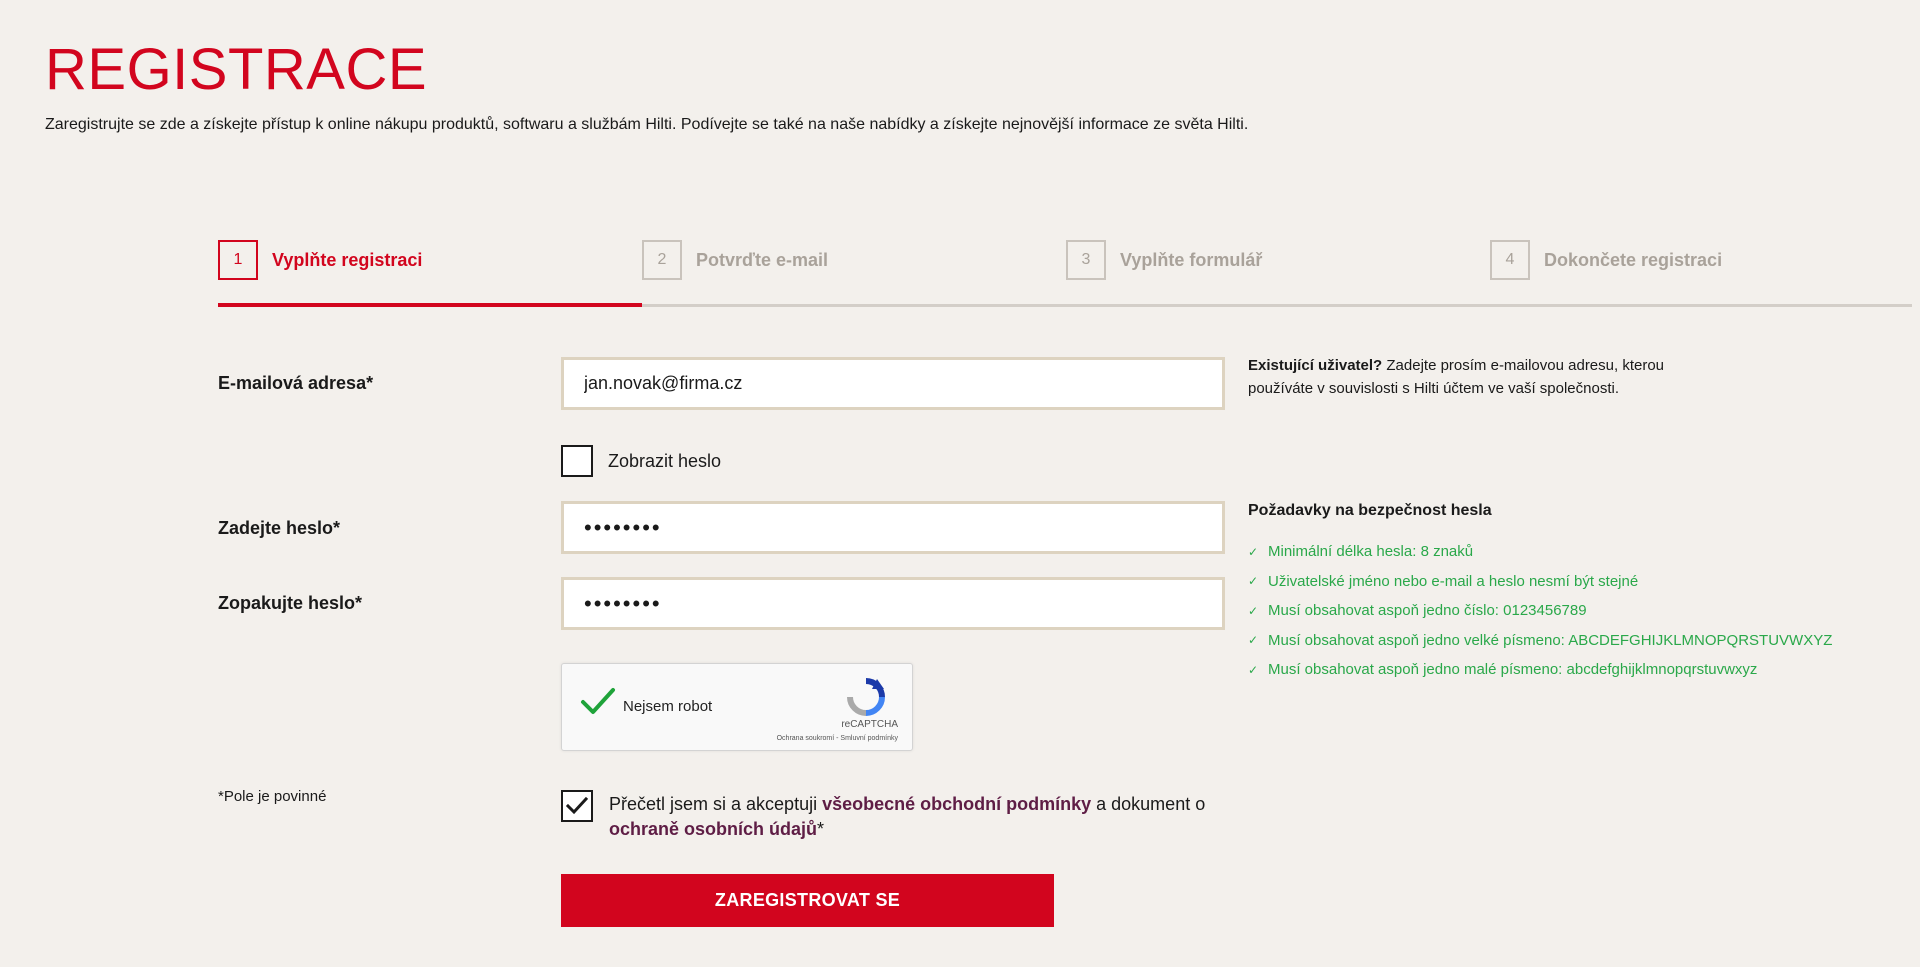  Describe the element at coordinates (716, 804) in the screenshot. I see `terms-text: Přečetl jsem si a akceptuji` at that location.